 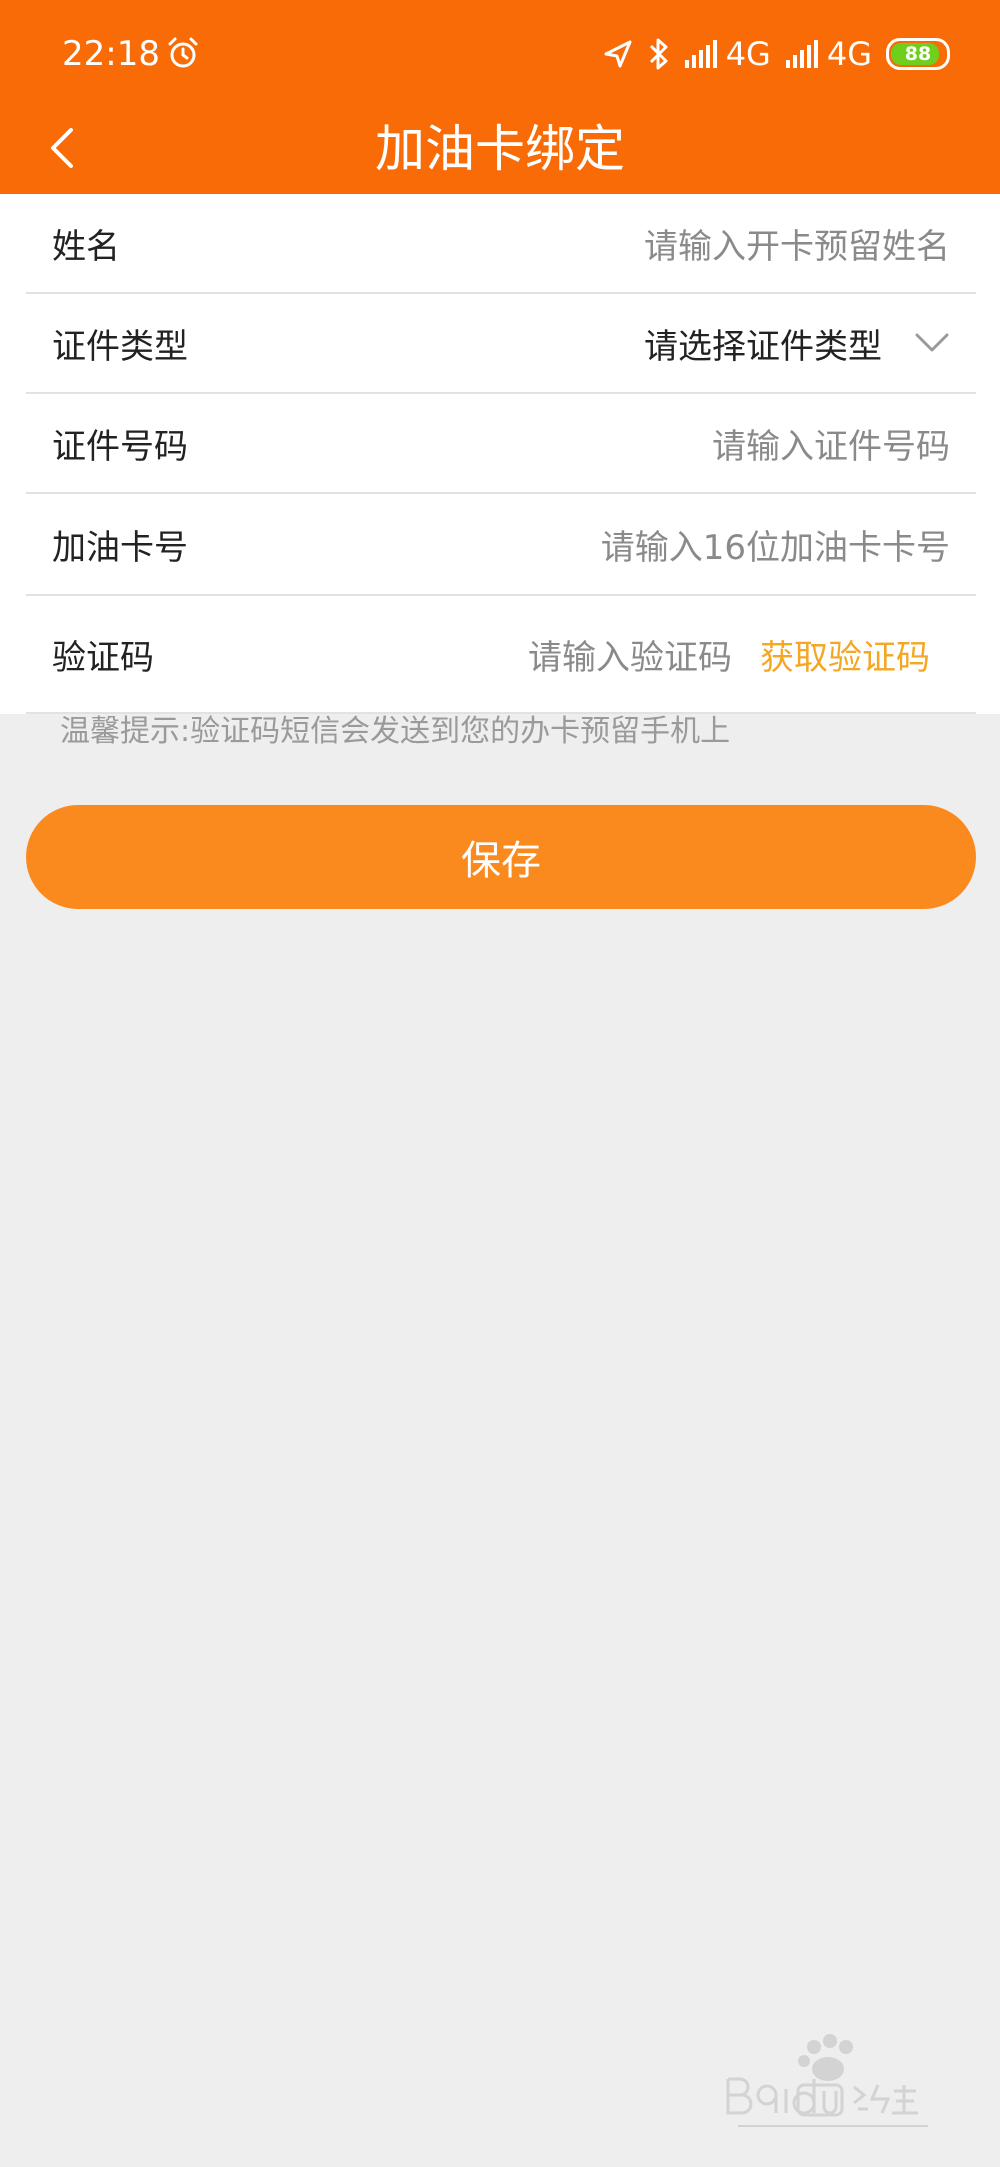 What do you see at coordinates (618, 54) in the screenshot?
I see `location-arrow-icon` at bounding box center [618, 54].